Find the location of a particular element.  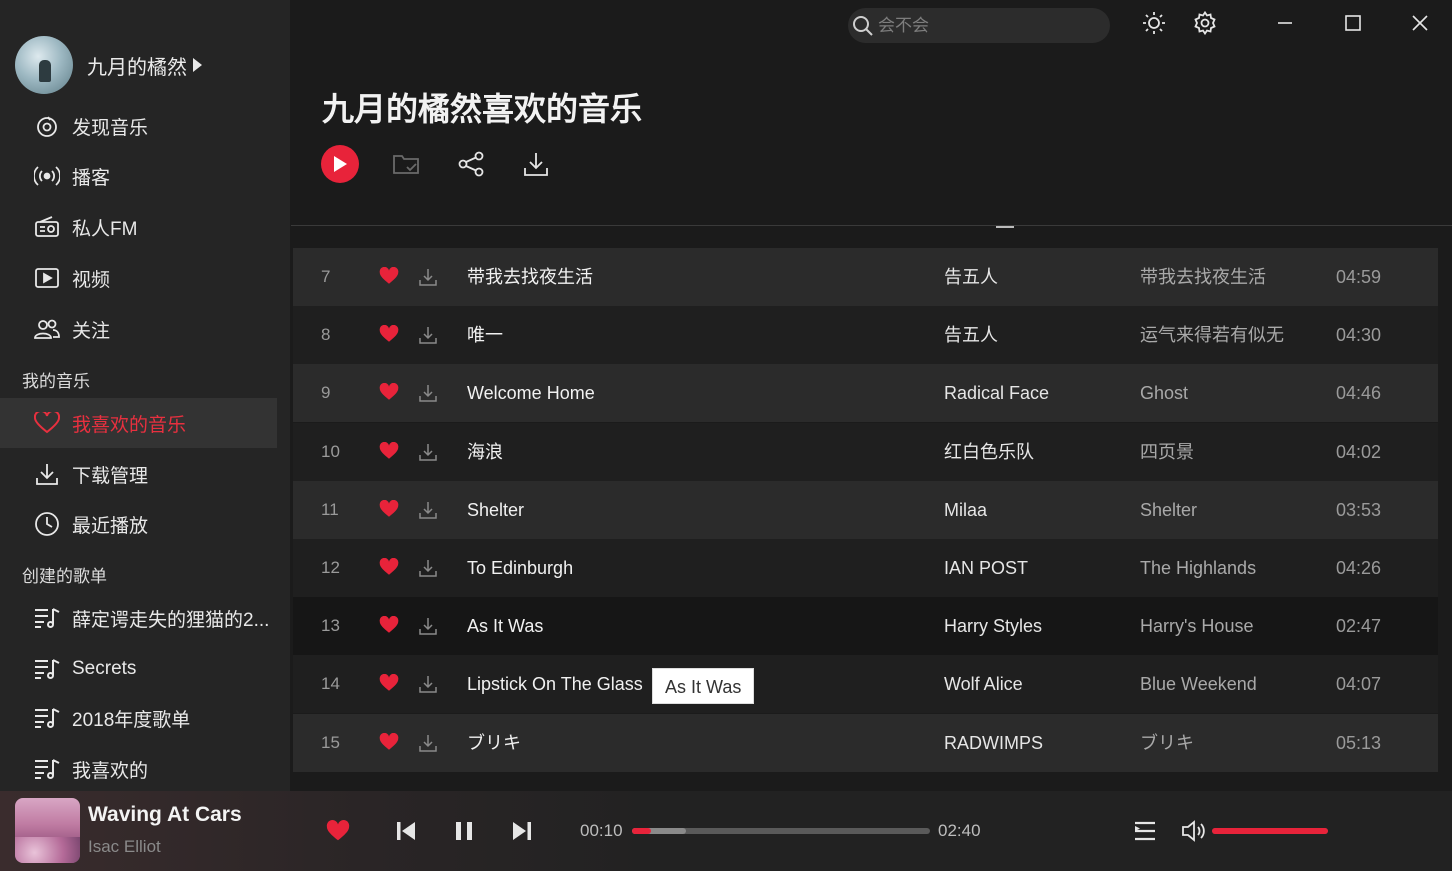

table-row: 7 带我去找夜生活 告五人 带我去找夜生活 04:59 is located at coordinates (865, 277).